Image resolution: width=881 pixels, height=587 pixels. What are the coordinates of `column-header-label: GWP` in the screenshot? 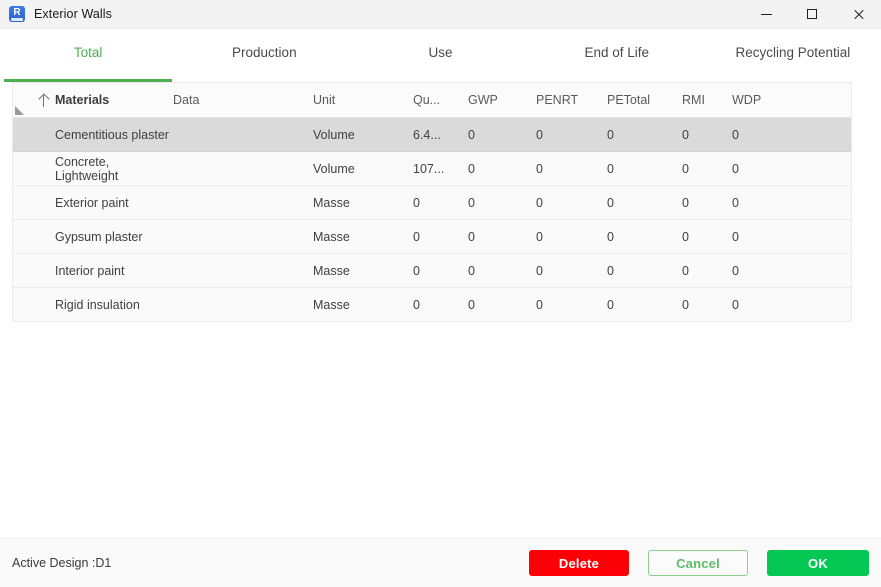 It's located at (483, 100).